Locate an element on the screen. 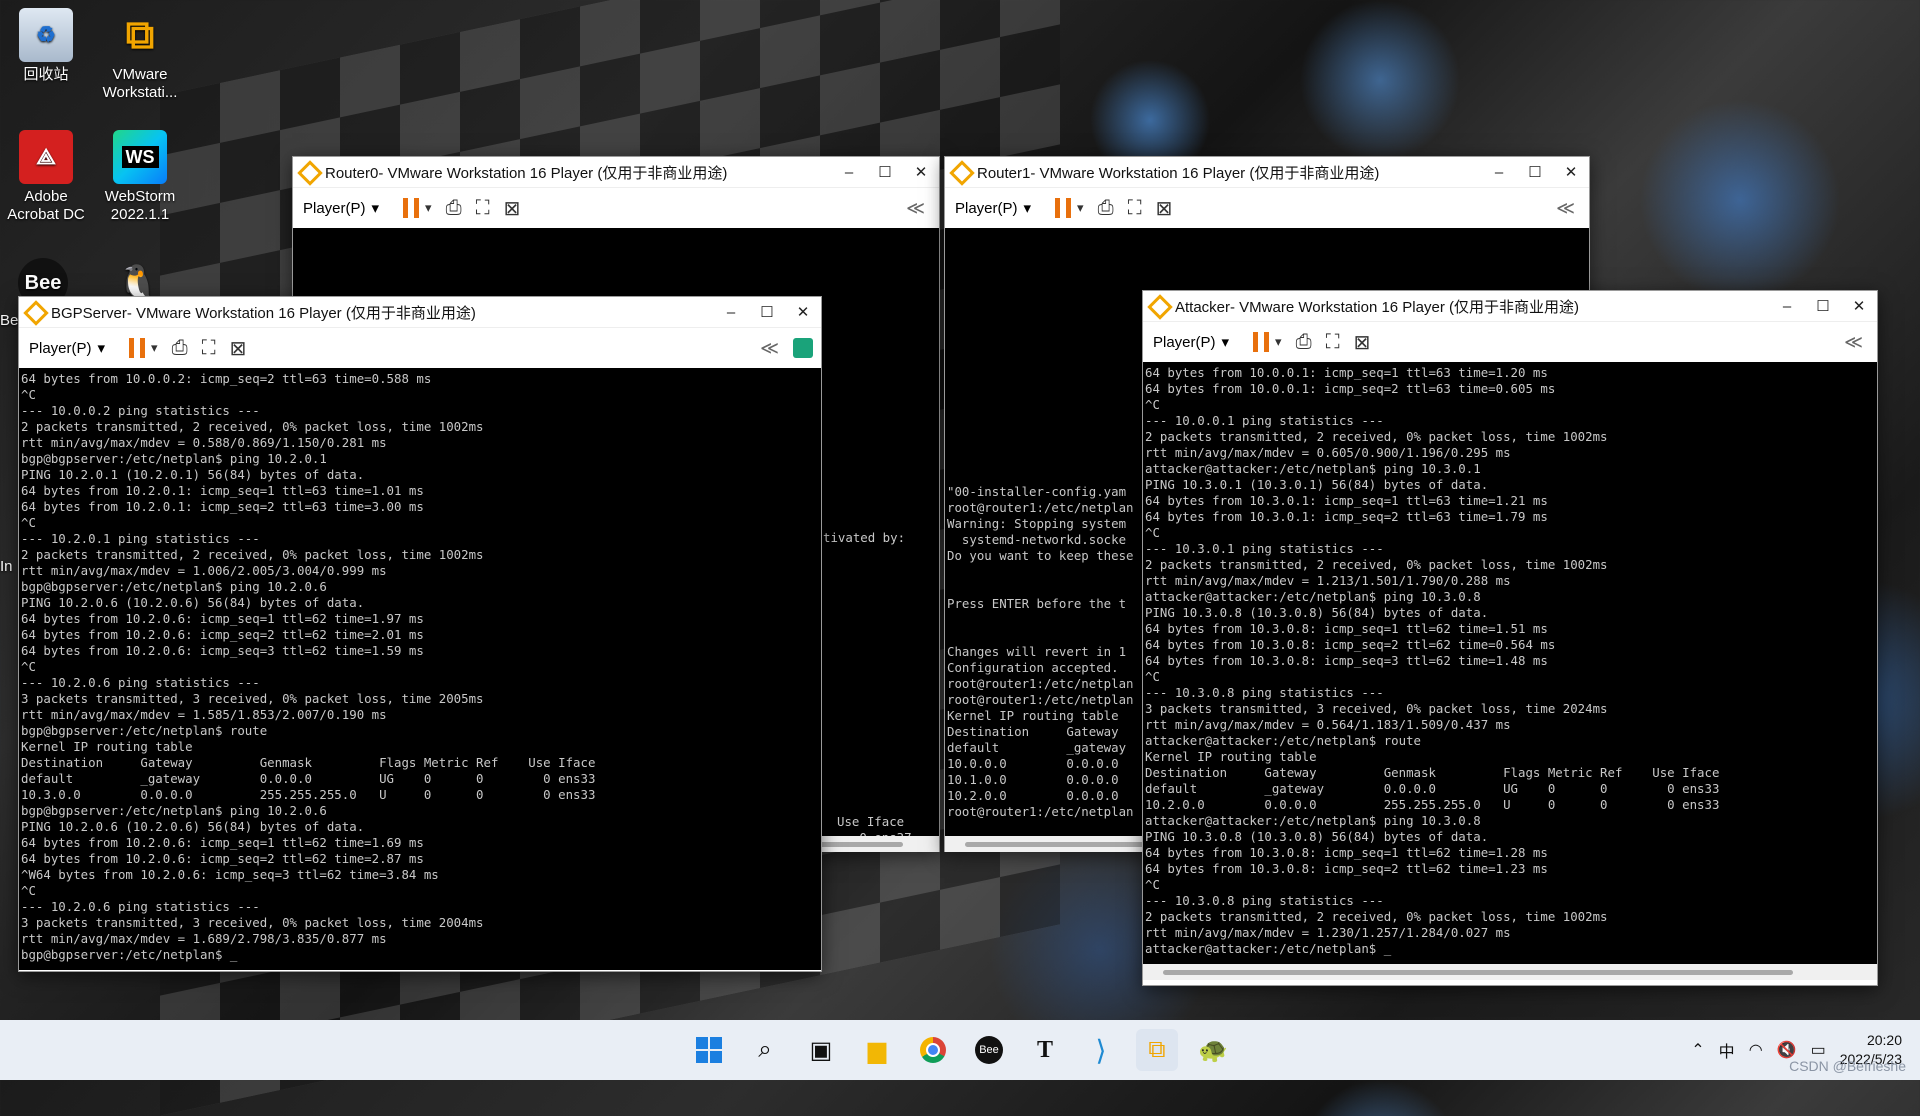 This screenshot has height=1116, width=1920. chrome-icon is located at coordinates (933, 1050).